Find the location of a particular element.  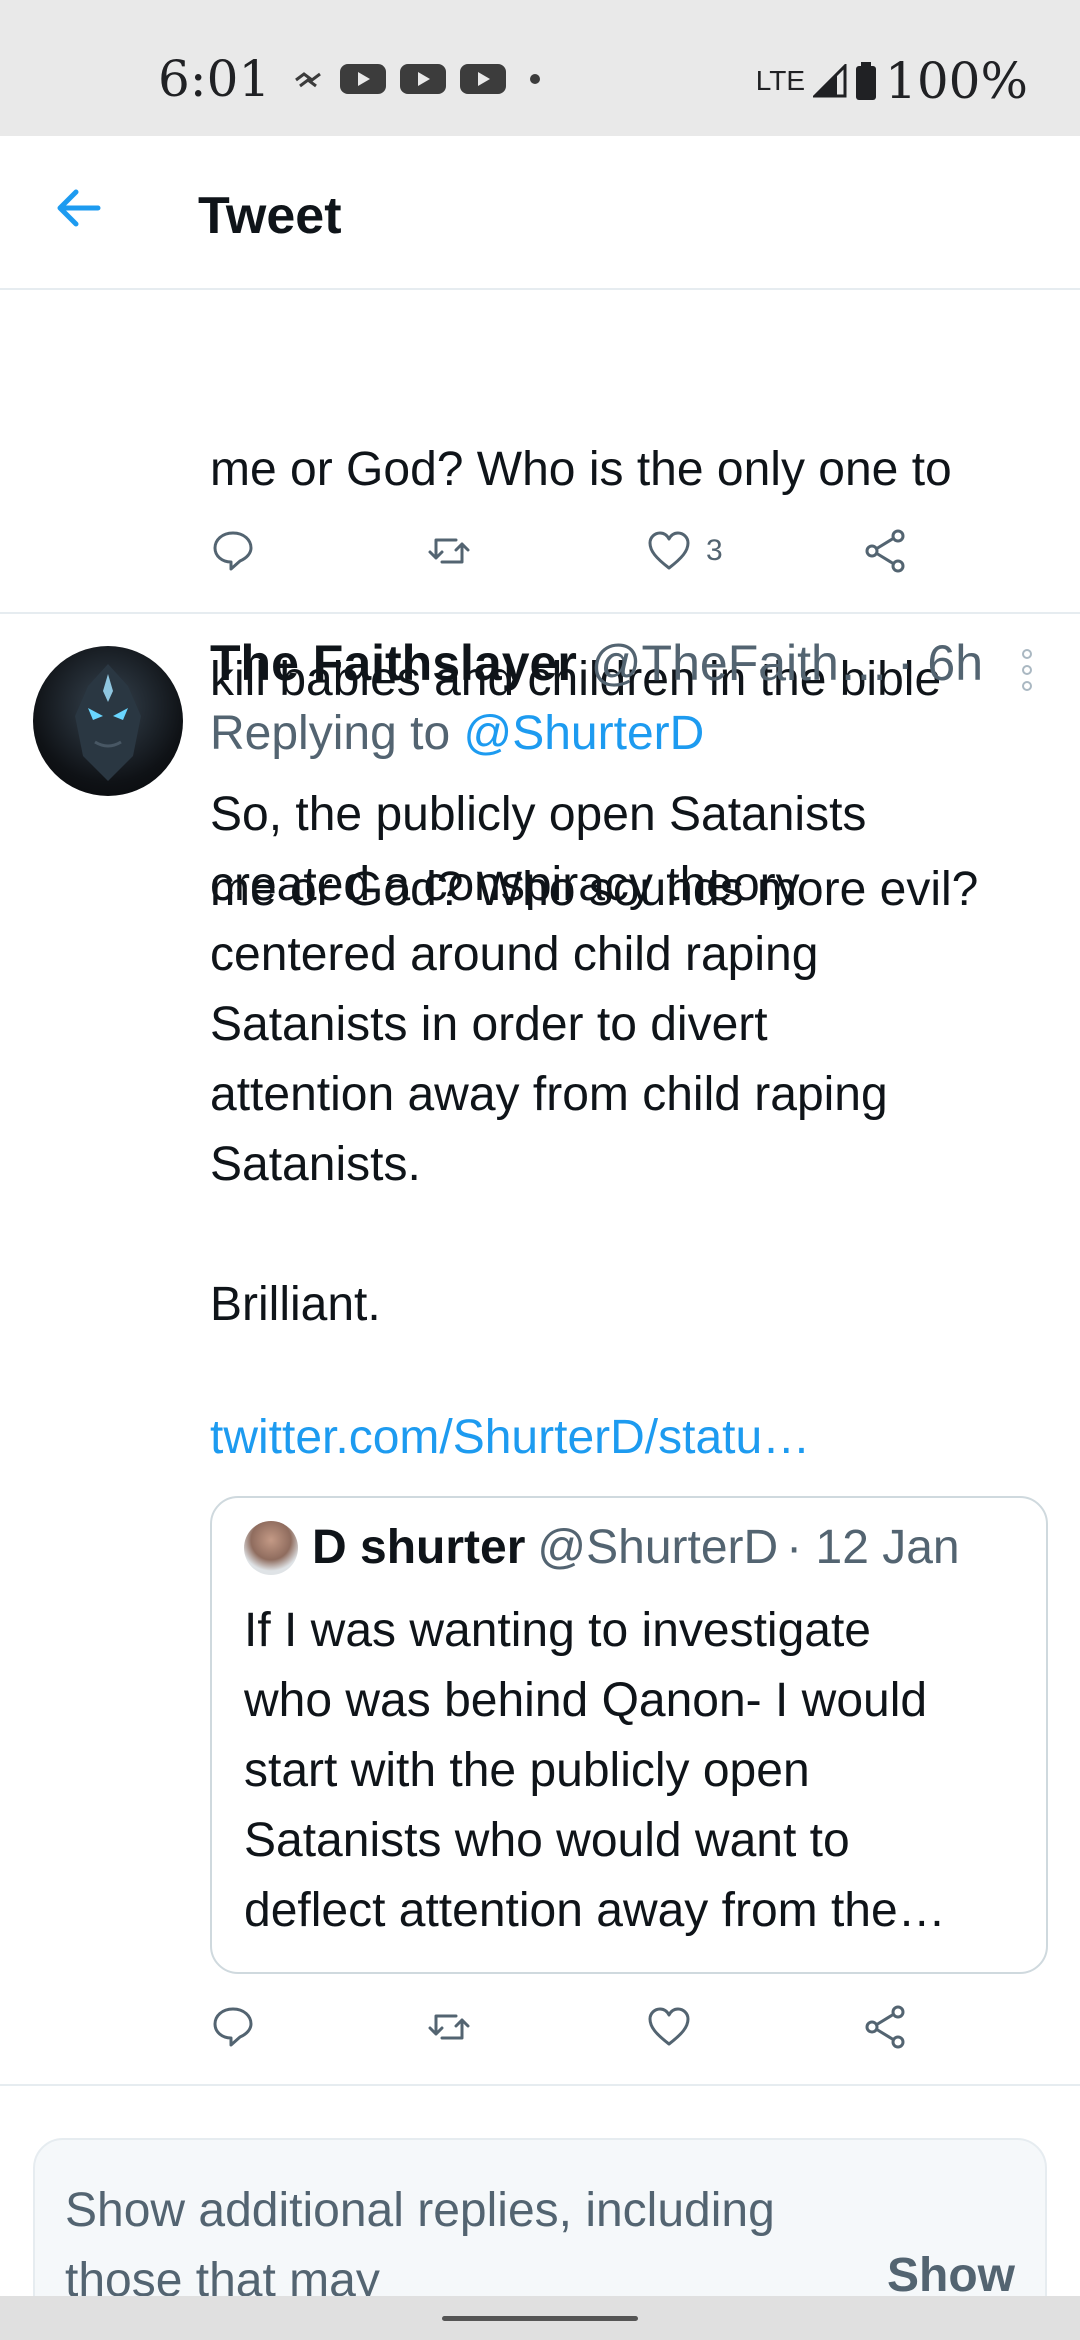

sync-icon is located at coordinates (308, 80).